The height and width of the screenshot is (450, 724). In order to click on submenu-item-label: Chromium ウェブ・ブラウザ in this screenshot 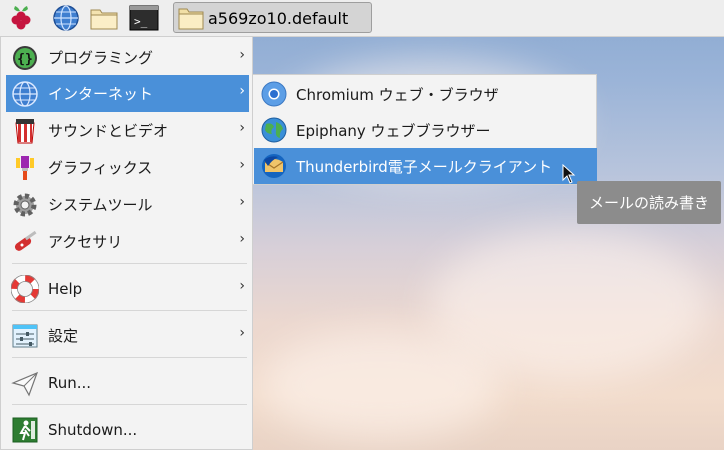, I will do `click(397, 94)`.